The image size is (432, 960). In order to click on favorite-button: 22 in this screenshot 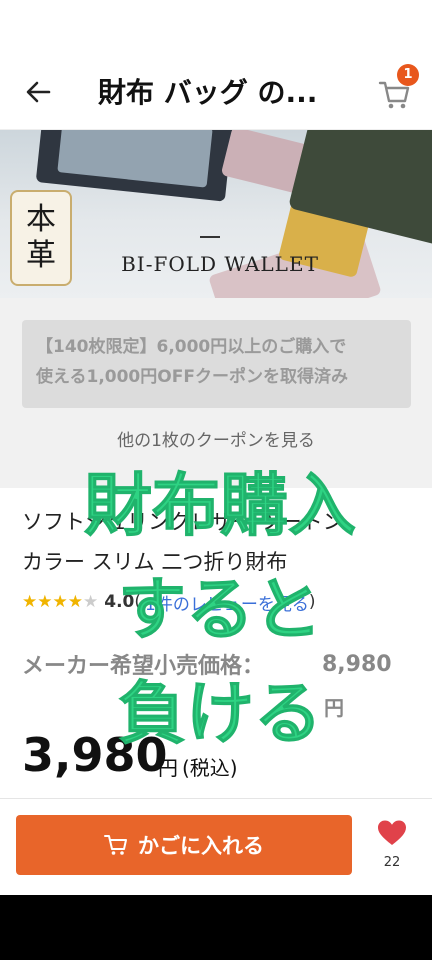, I will do `click(392, 844)`.